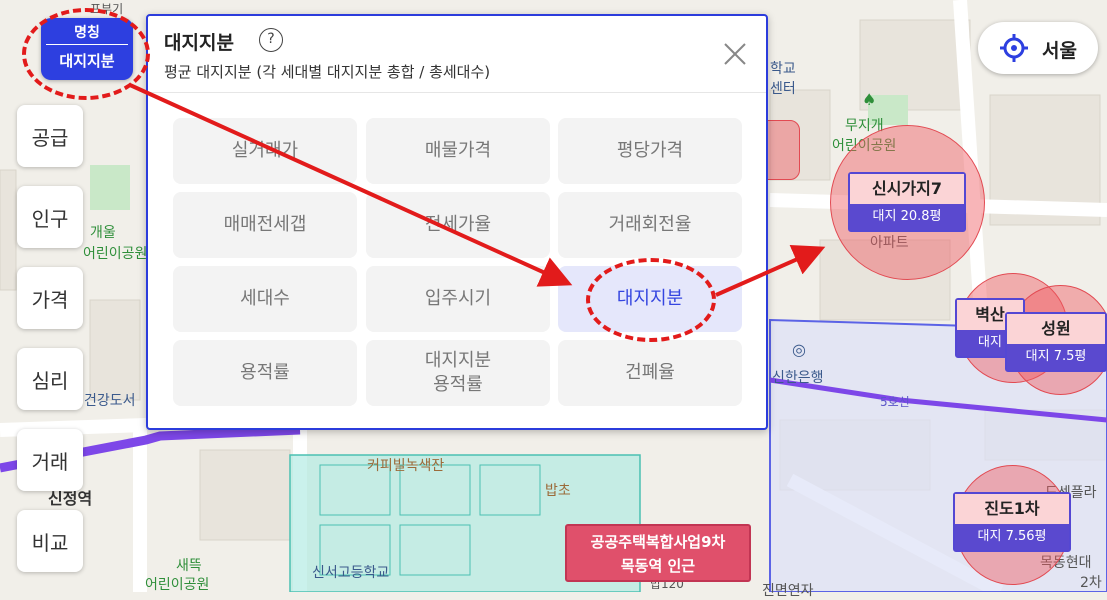  What do you see at coordinates (558, 491) in the screenshot?
I see `map-label-restaurant: 밥초` at bounding box center [558, 491].